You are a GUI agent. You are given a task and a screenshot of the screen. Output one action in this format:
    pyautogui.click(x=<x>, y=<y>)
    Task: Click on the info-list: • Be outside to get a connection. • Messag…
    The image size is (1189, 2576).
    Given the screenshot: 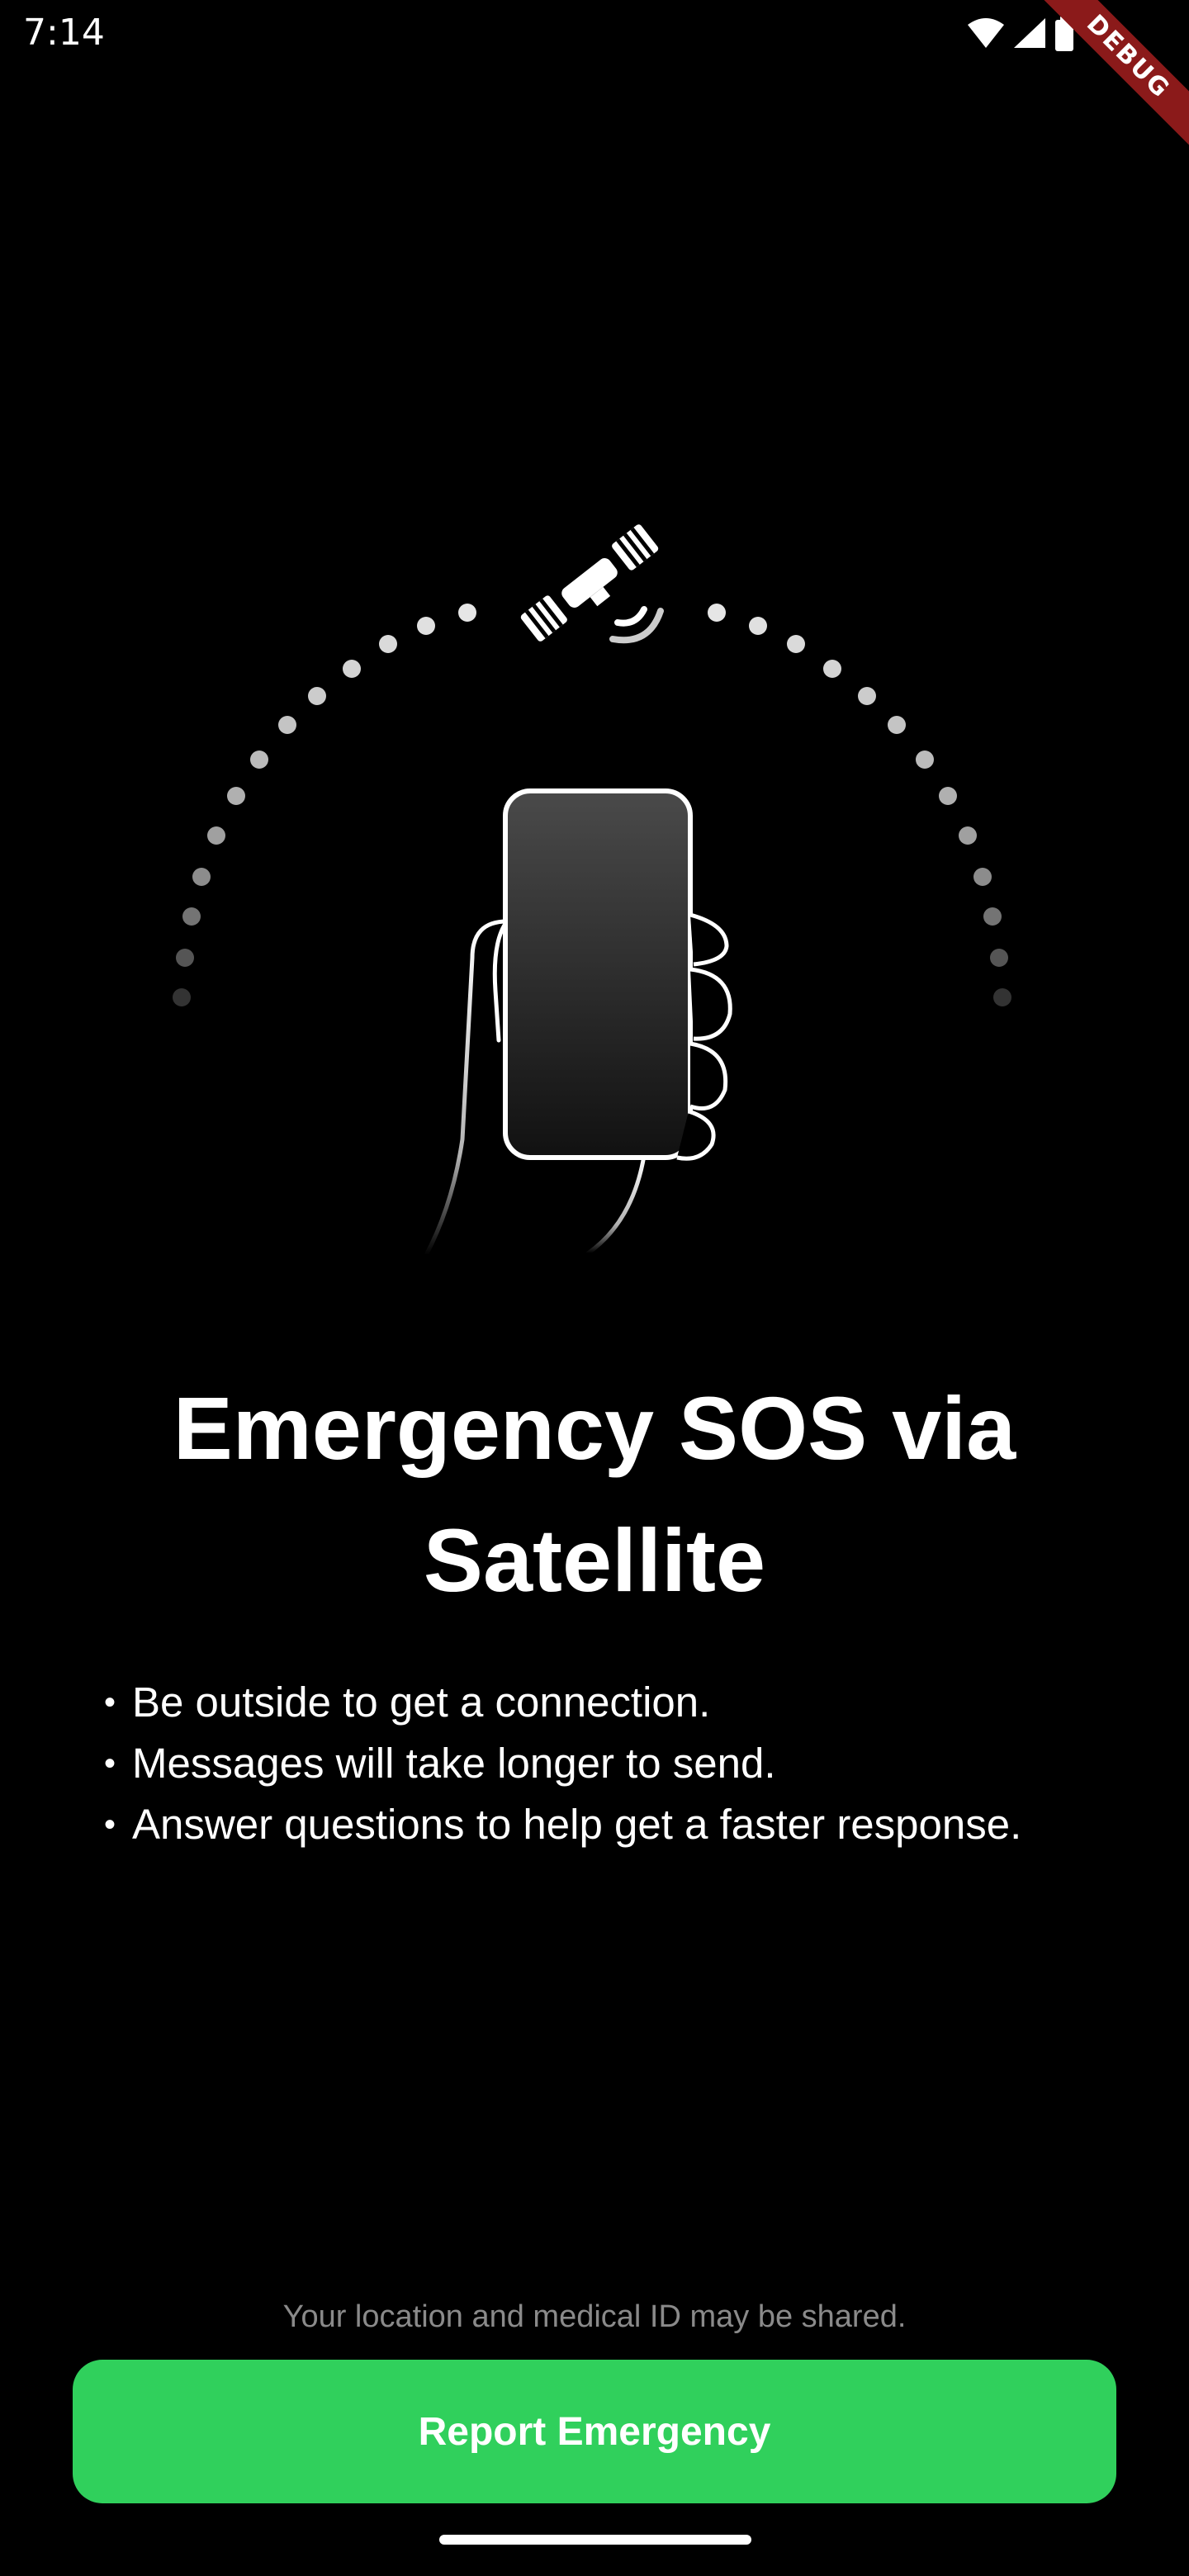 What is the action you would take?
    pyautogui.click(x=620, y=1763)
    